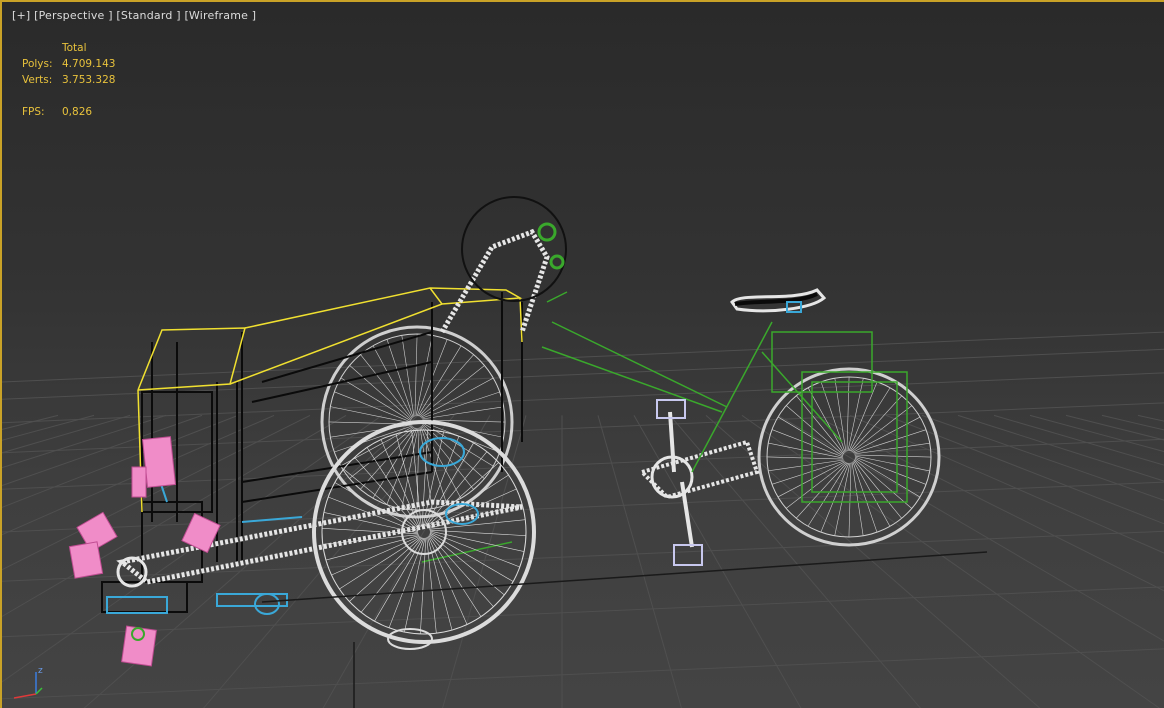  Describe the element at coordinates (37, 80) in the screenshot. I see `verts-label: Verts:` at that location.